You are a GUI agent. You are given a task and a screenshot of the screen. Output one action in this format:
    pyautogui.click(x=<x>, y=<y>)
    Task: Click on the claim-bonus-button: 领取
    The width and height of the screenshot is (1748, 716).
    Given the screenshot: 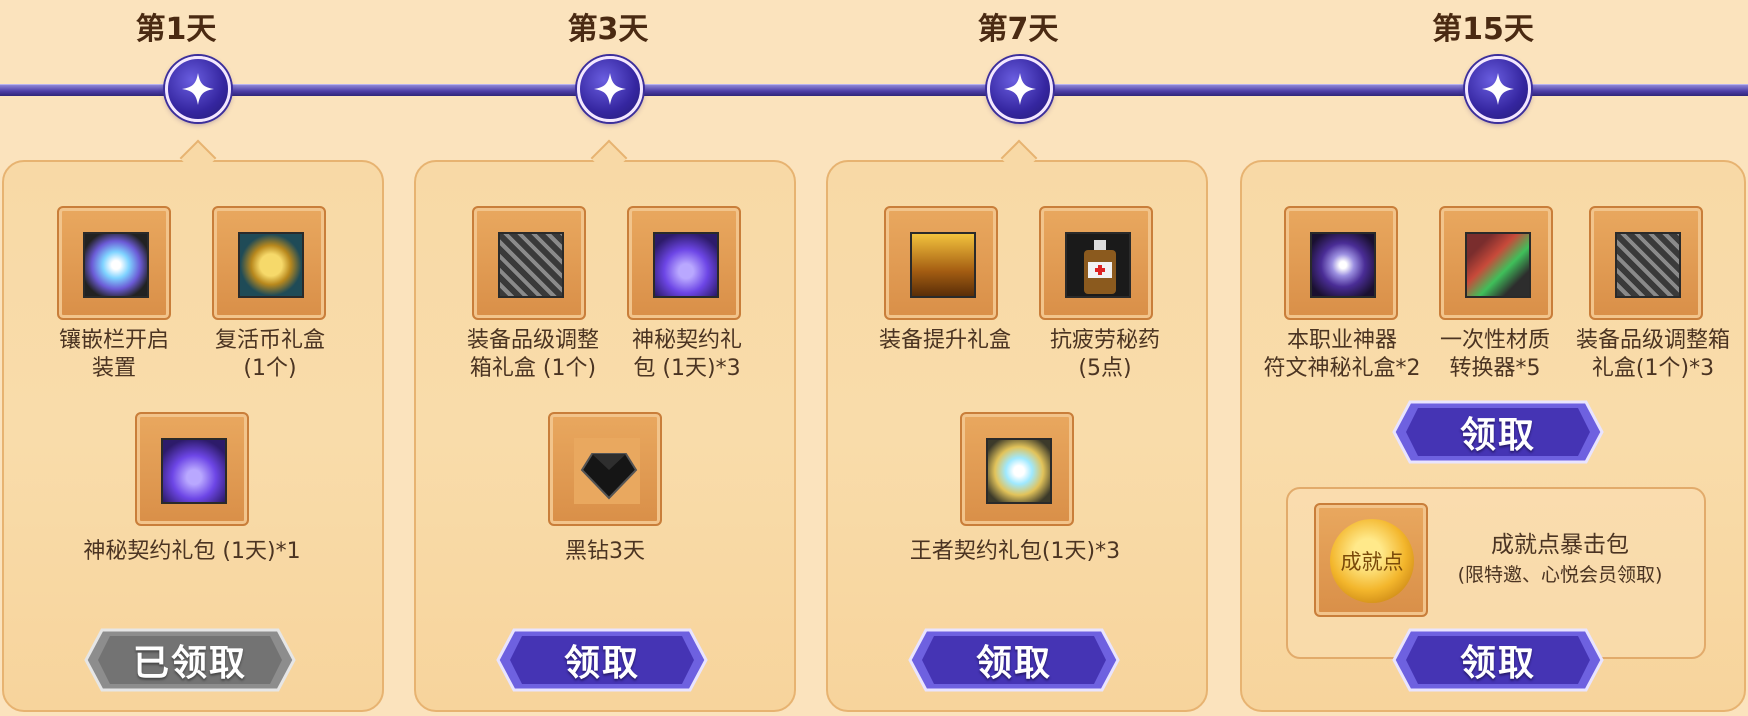 What is the action you would take?
    pyautogui.click(x=1498, y=660)
    